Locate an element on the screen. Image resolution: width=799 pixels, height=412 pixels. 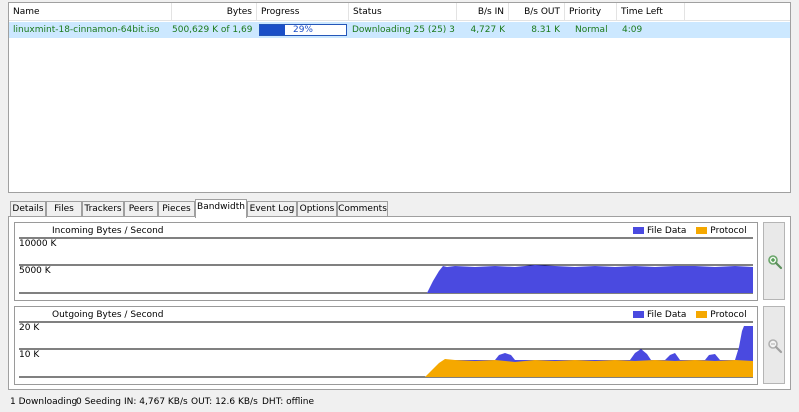
tab-bandwidth: Bandwidth is located at coordinates (221, 208).